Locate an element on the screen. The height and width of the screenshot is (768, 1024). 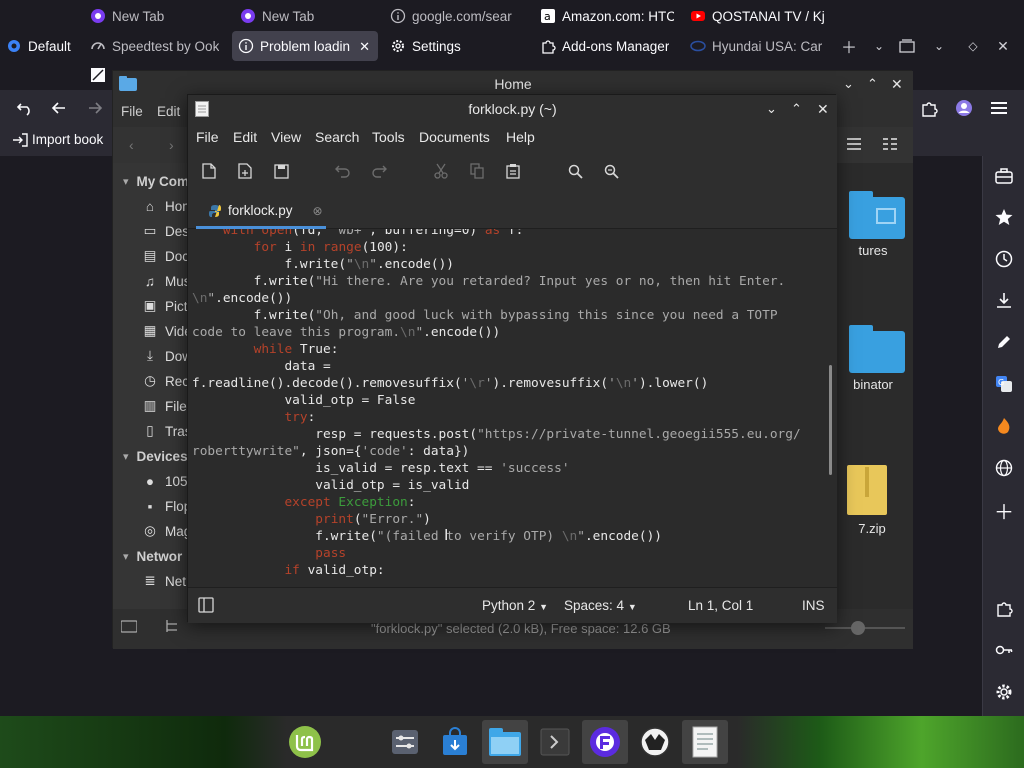
sidebar-item: ▯ Tras is located at coordinates (152, 431).